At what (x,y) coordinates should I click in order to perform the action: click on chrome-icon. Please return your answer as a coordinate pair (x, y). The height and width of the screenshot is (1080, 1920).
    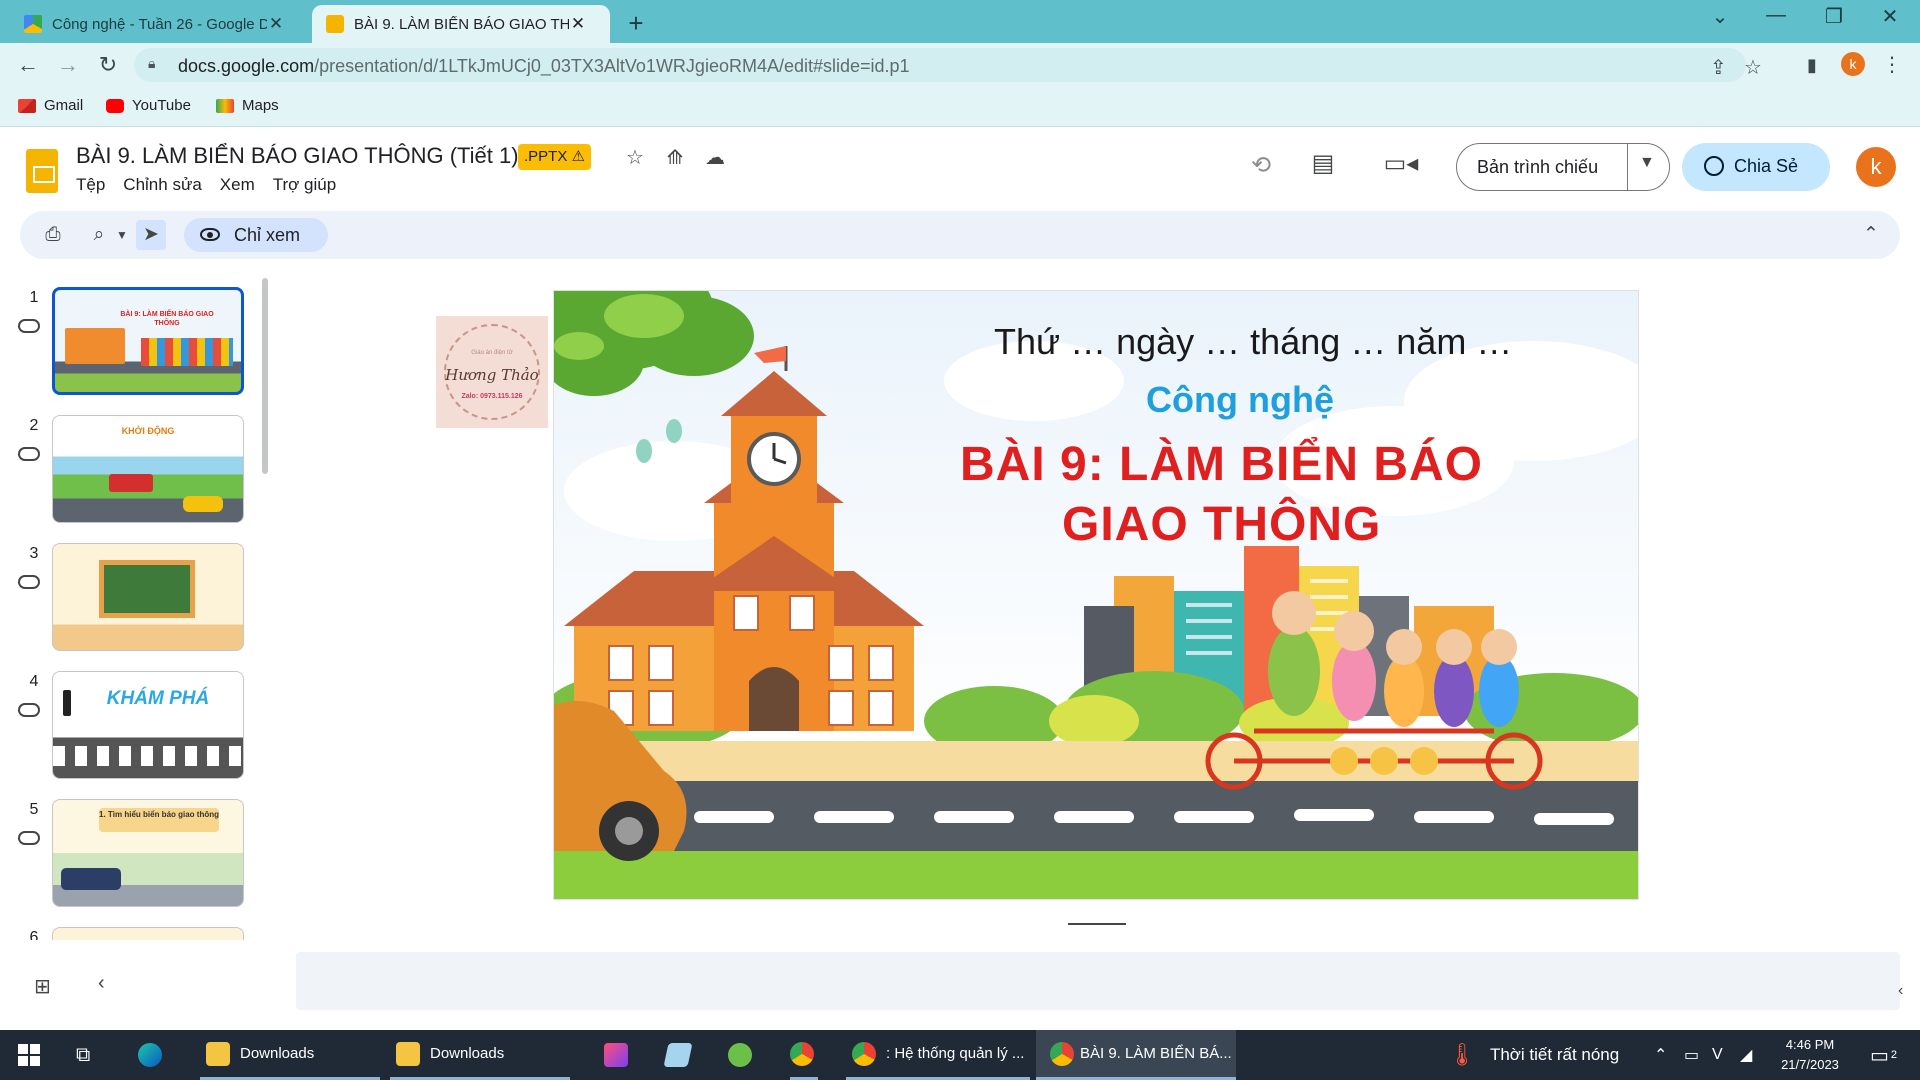
    Looking at the image, I should click on (804, 1055).